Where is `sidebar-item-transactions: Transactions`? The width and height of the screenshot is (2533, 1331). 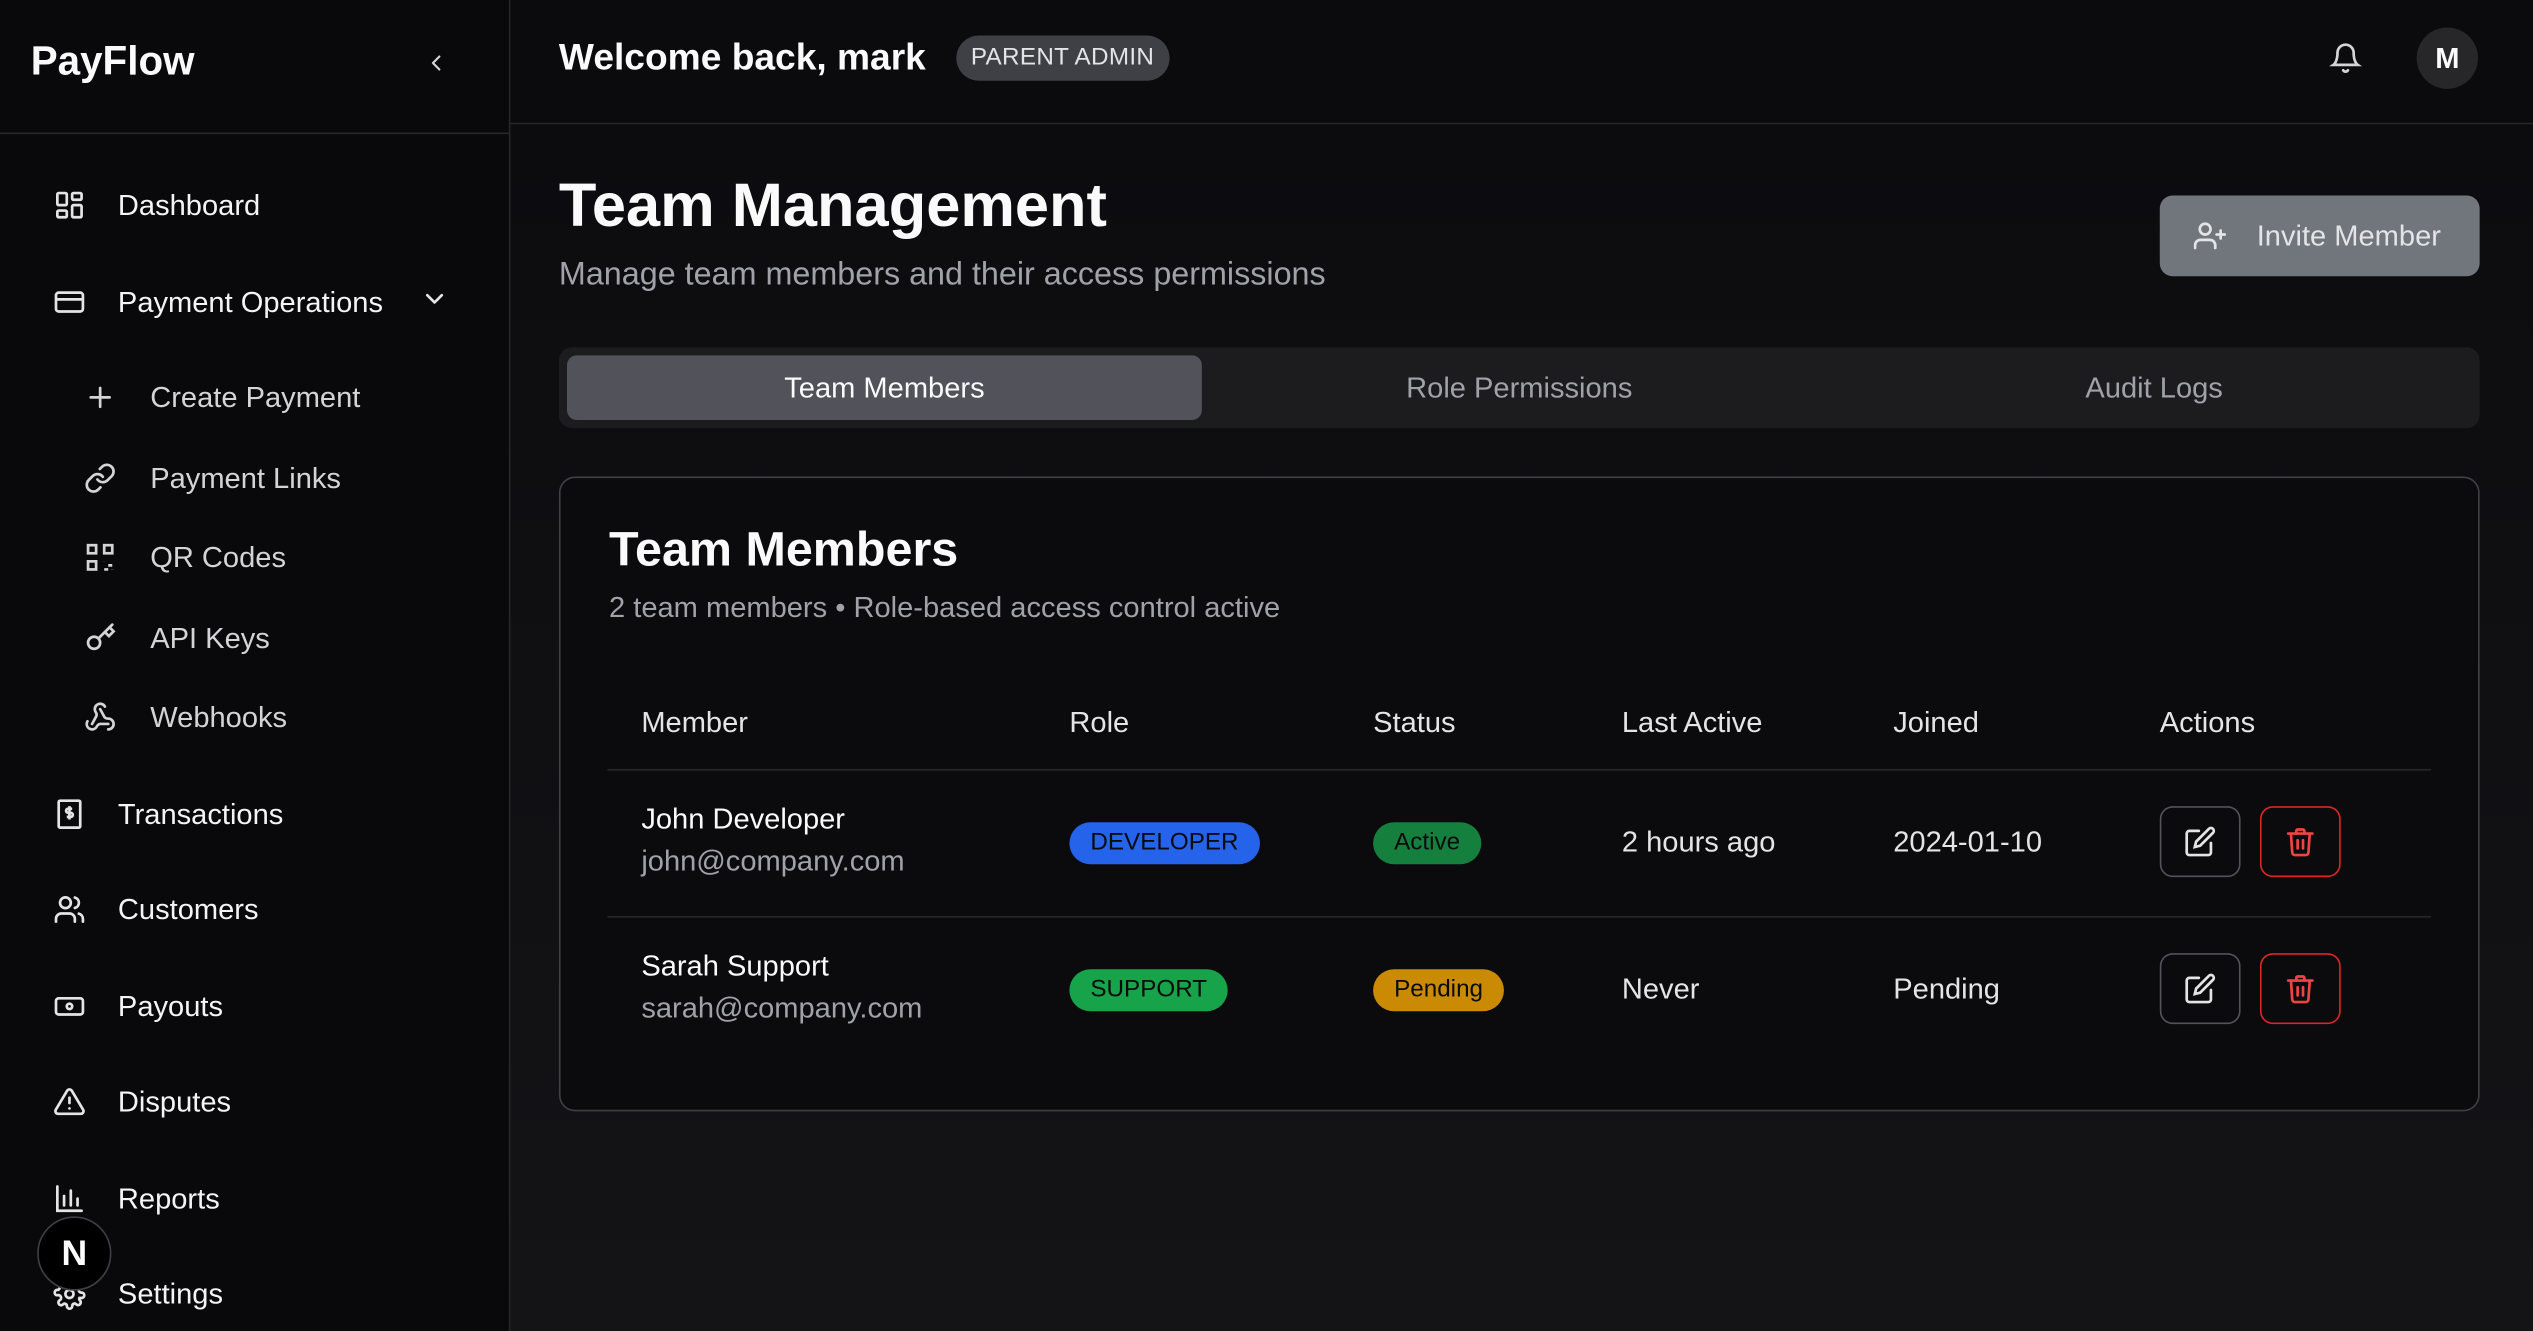 sidebar-item-transactions: Transactions is located at coordinates (257, 814).